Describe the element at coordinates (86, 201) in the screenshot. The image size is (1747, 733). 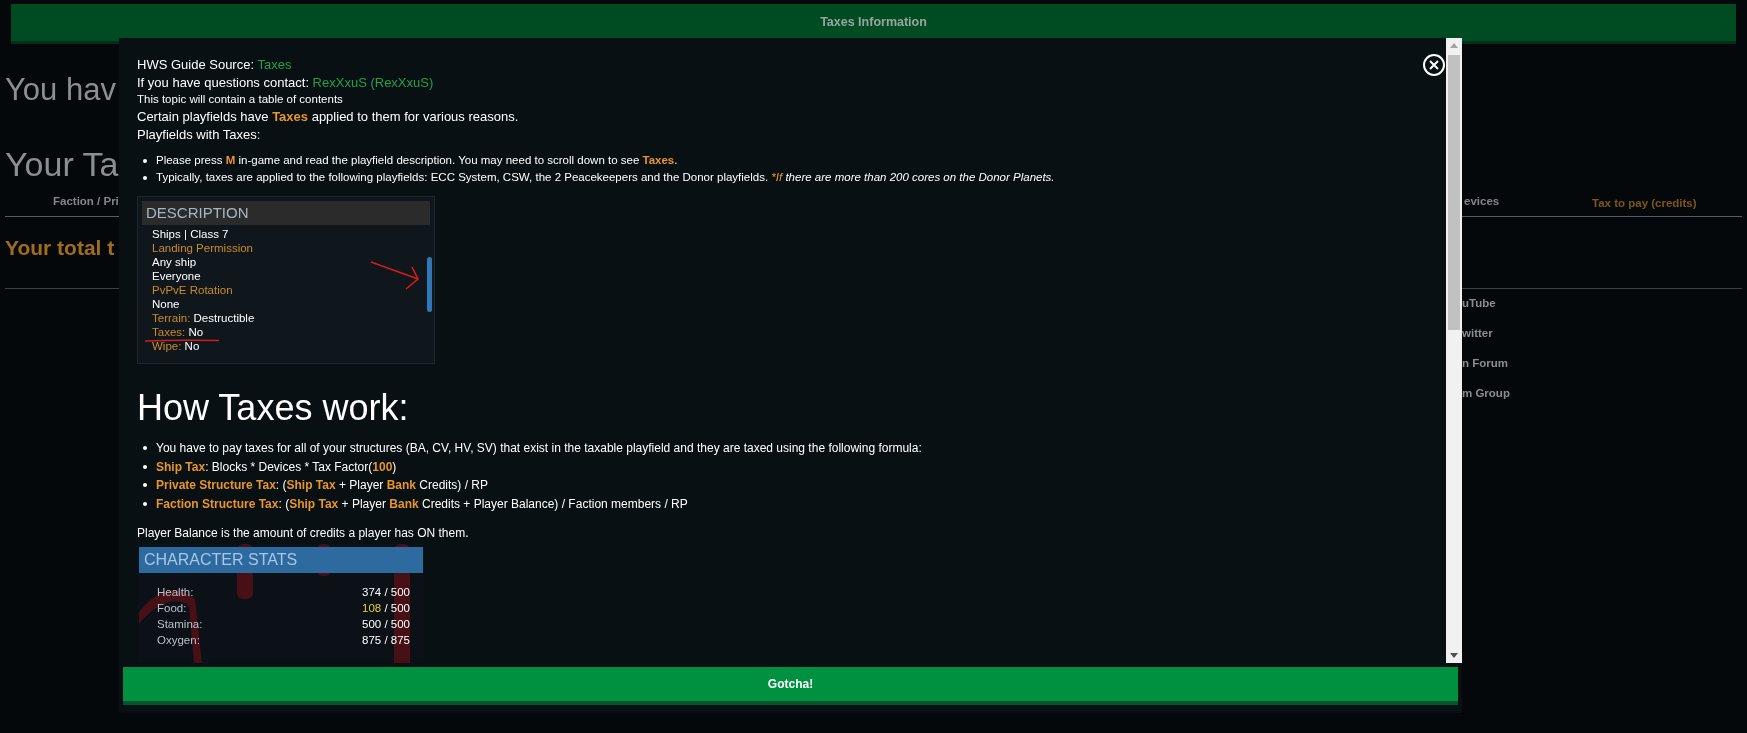
I see `column-header: Faction / Pri` at that location.